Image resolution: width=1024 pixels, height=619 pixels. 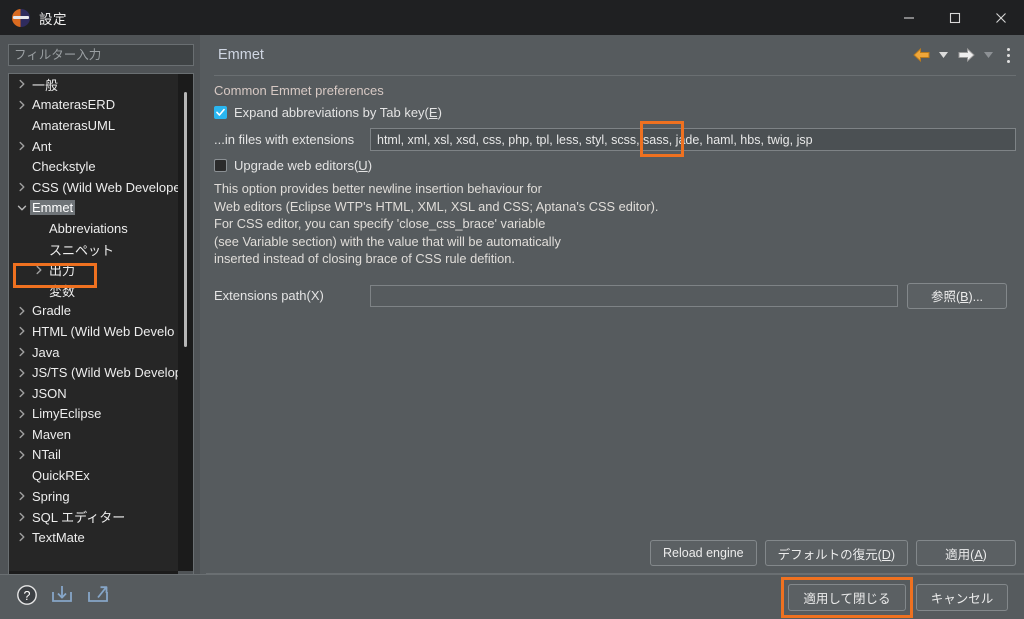 I want to click on back-arrow-icon, so click(x=921, y=55).